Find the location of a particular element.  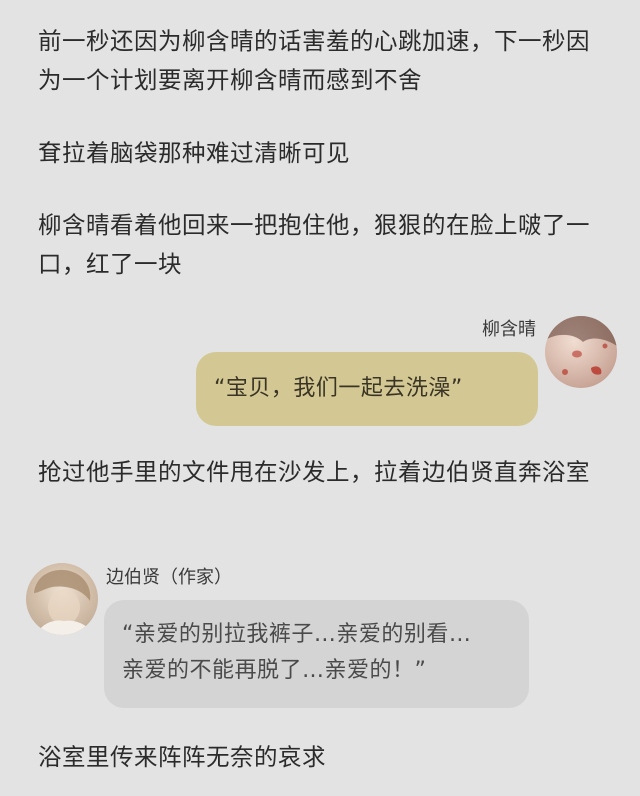

chat-bubble-left: “亲爱的别拉我裤子…亲爱的别看… 亲爱的不能再脱了…亲爱的！” is located at coordinates (316, 654).